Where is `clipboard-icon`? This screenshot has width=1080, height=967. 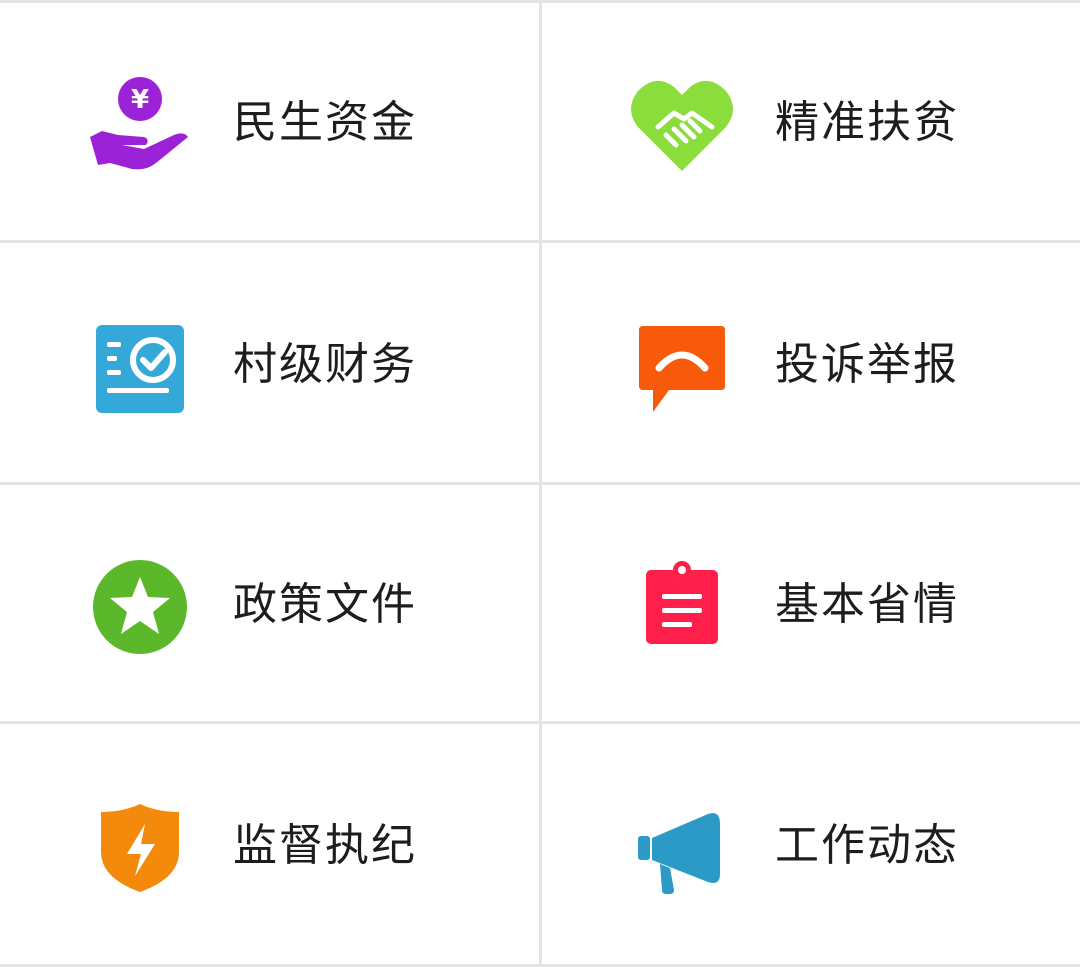 clipboard-icon is located at coordinates (682, 603).